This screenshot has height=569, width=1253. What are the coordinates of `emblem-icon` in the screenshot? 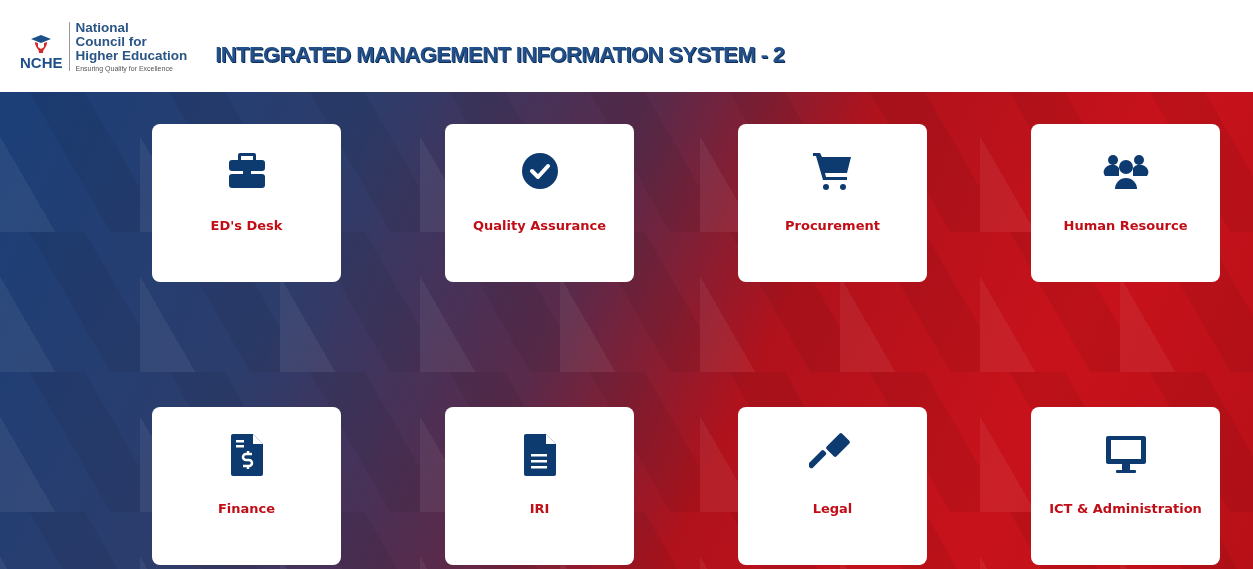 It's located at (41, 43).